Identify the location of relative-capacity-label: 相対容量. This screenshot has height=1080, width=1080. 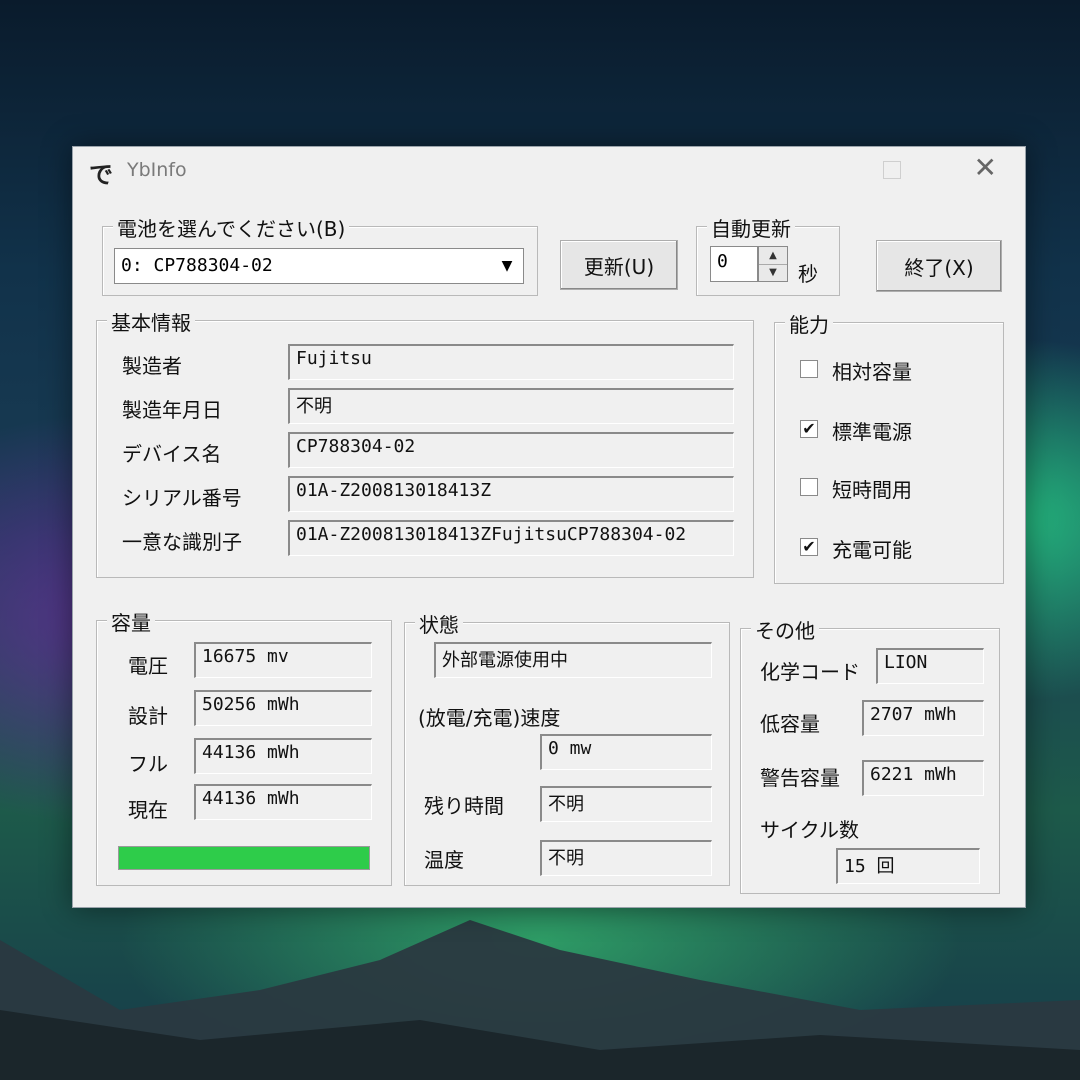
(872, 372).